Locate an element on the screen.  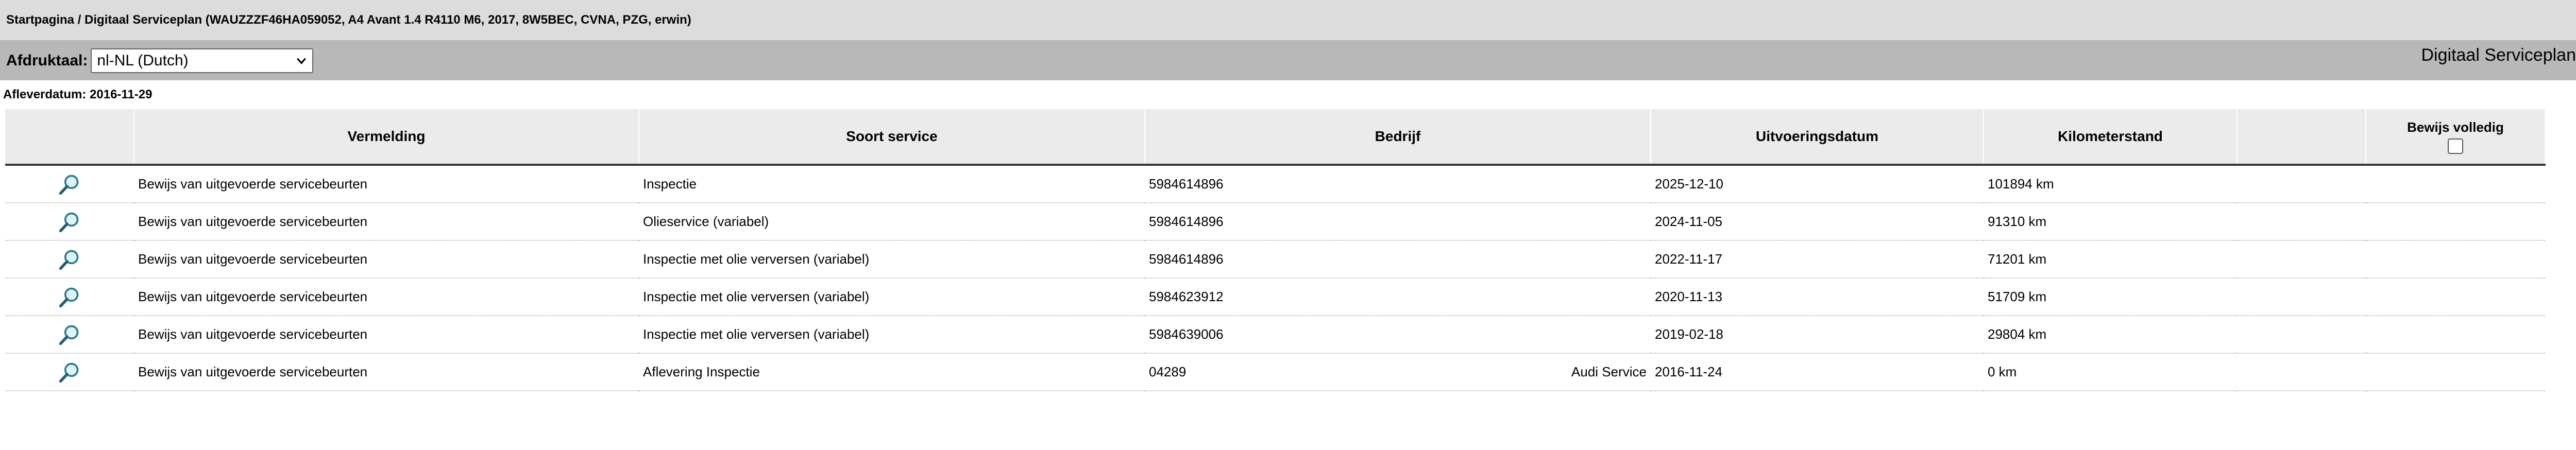
delivery-date: Afleverdatum: 2016-11-29 is located at coordinates (77, 95).